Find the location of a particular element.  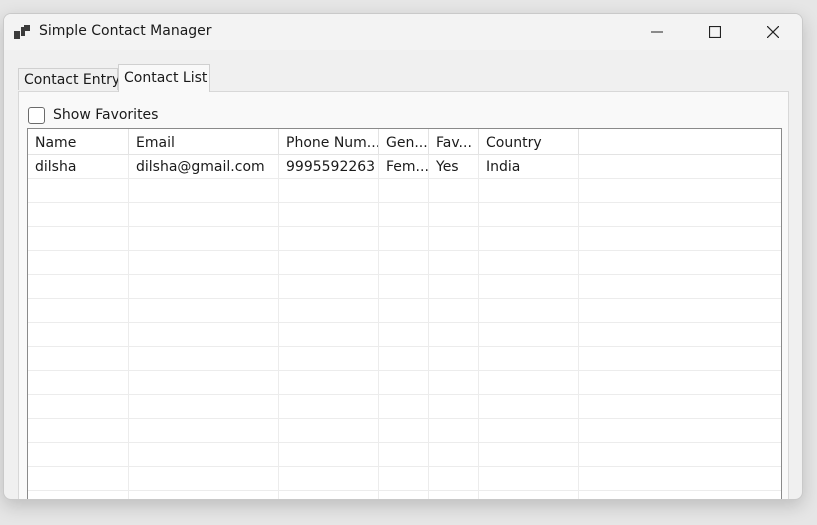

column-header-name: Name is located at coordinates (78, 142).